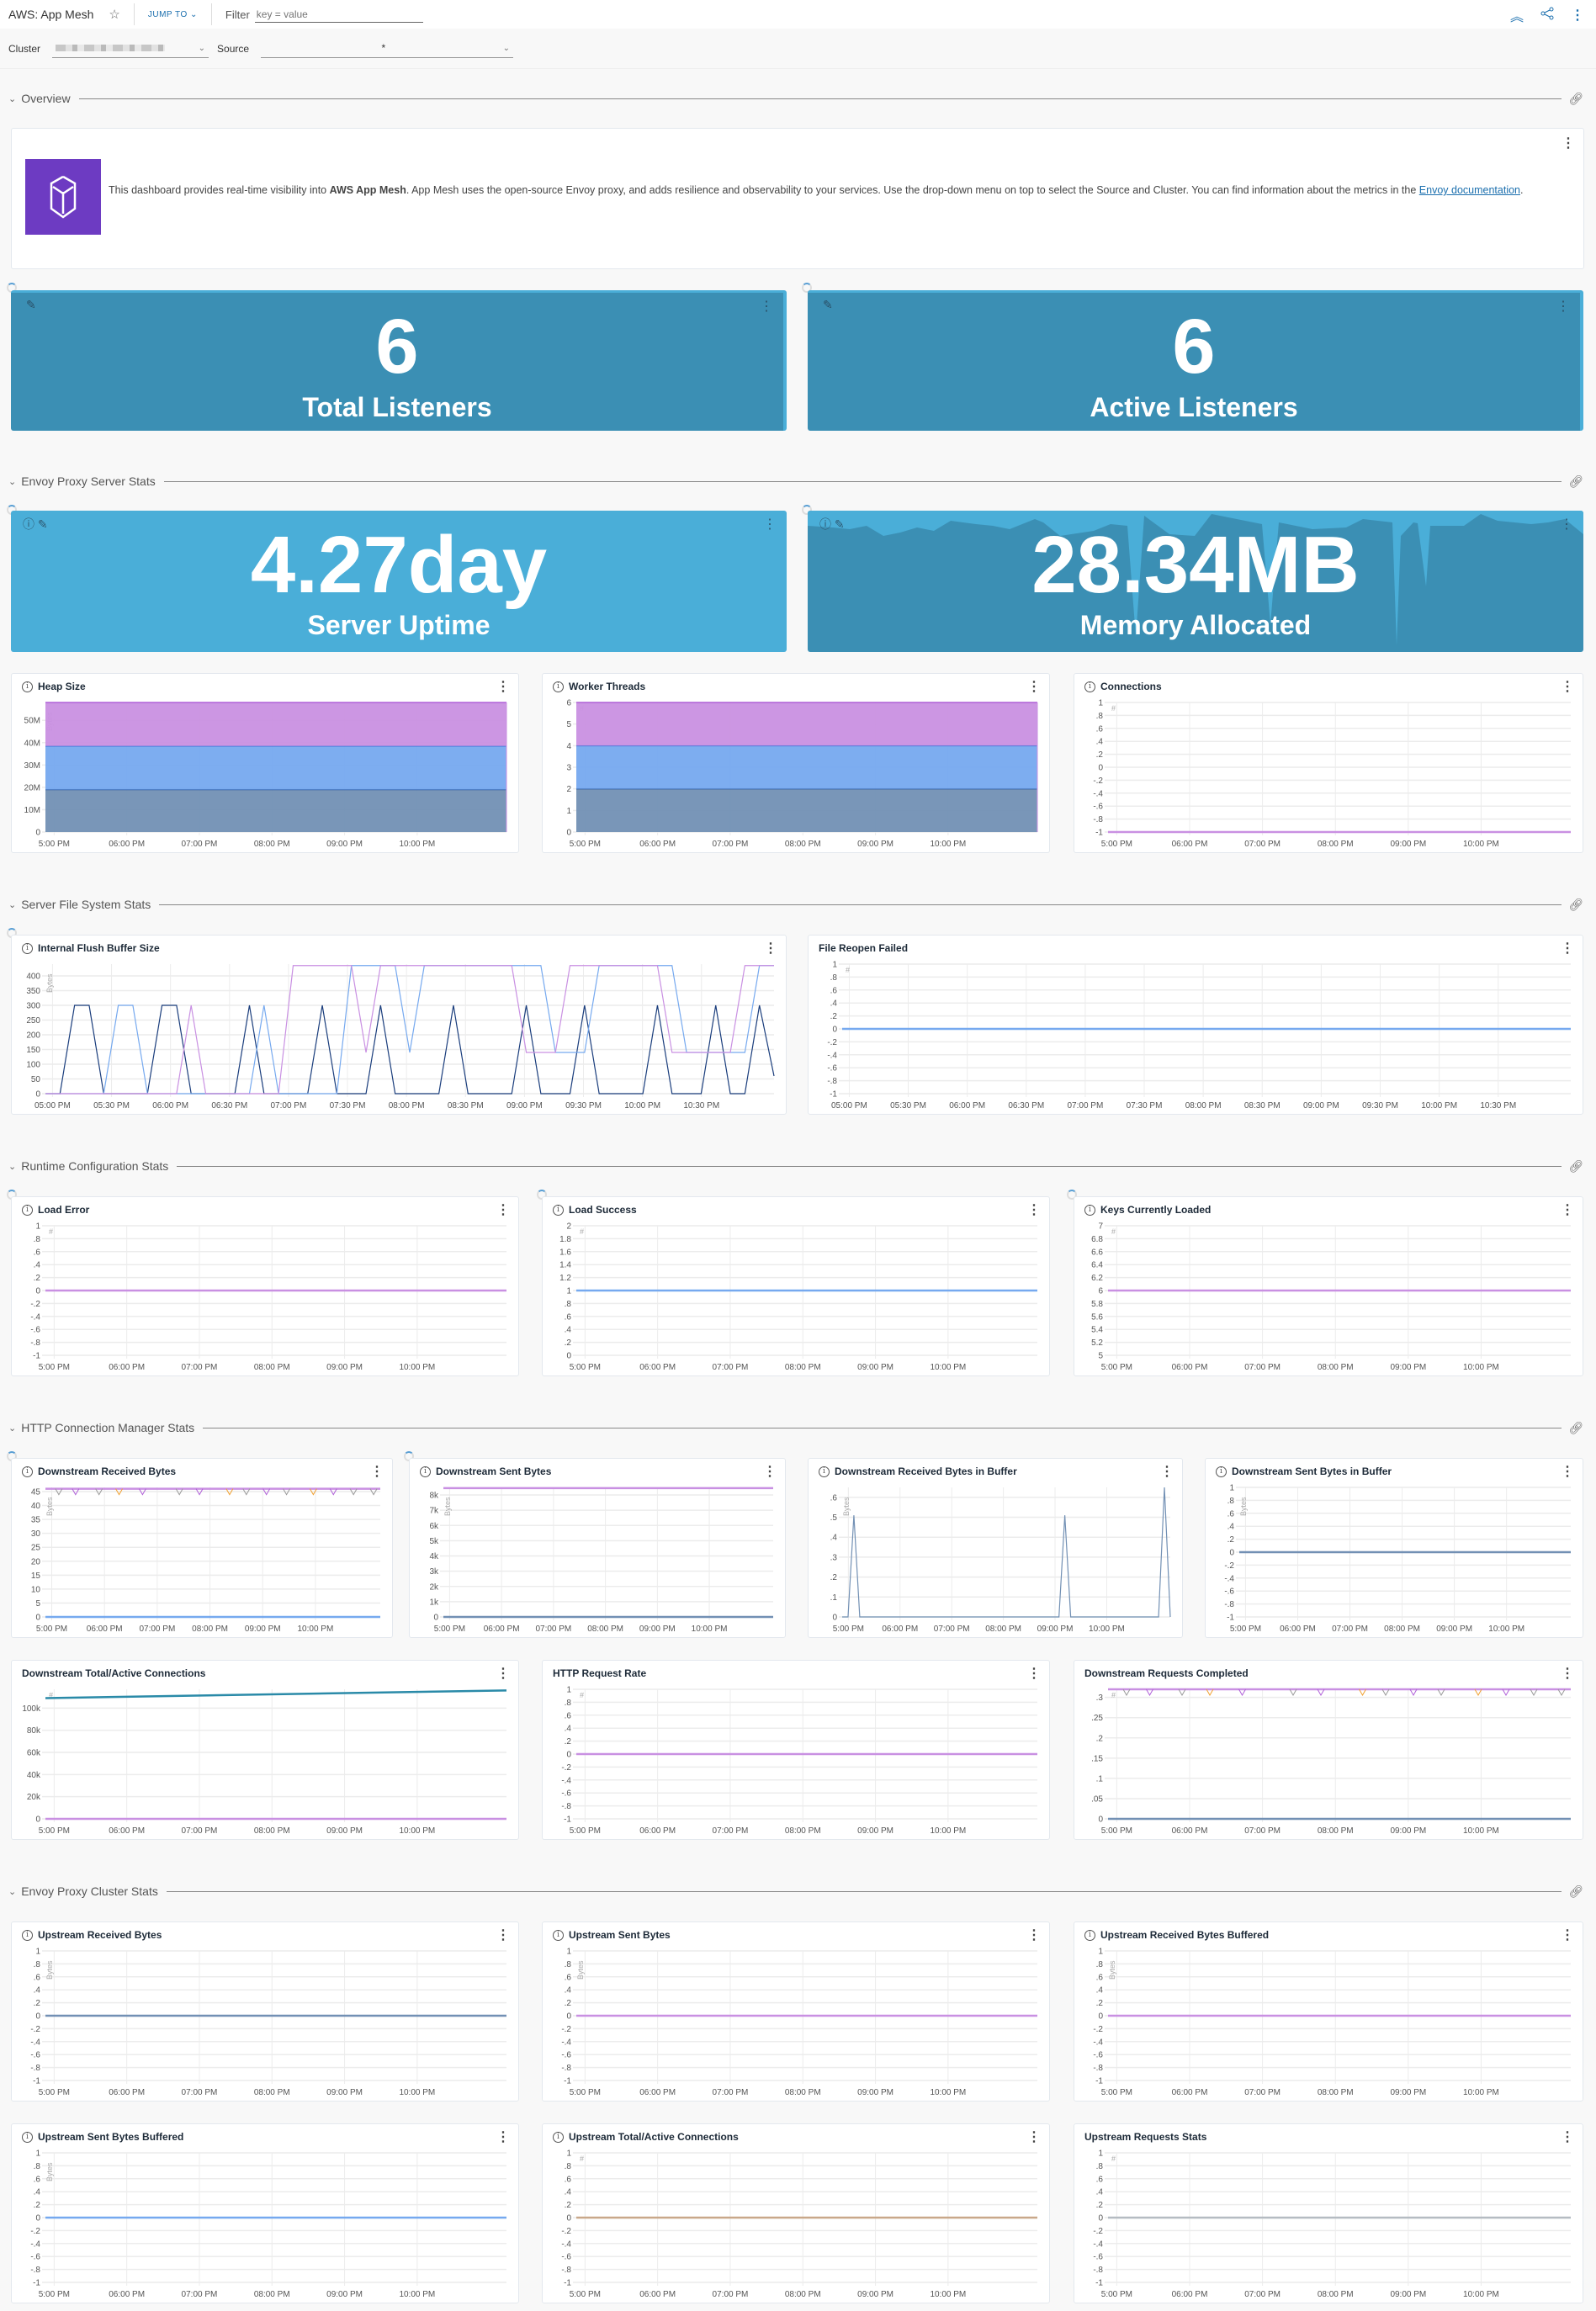 The height and width of the screenshot is (2311, 1596). What do you see at coordinates (864, 1891) in the screenshot?
I see `divider` at bounding box center [864, 1891].